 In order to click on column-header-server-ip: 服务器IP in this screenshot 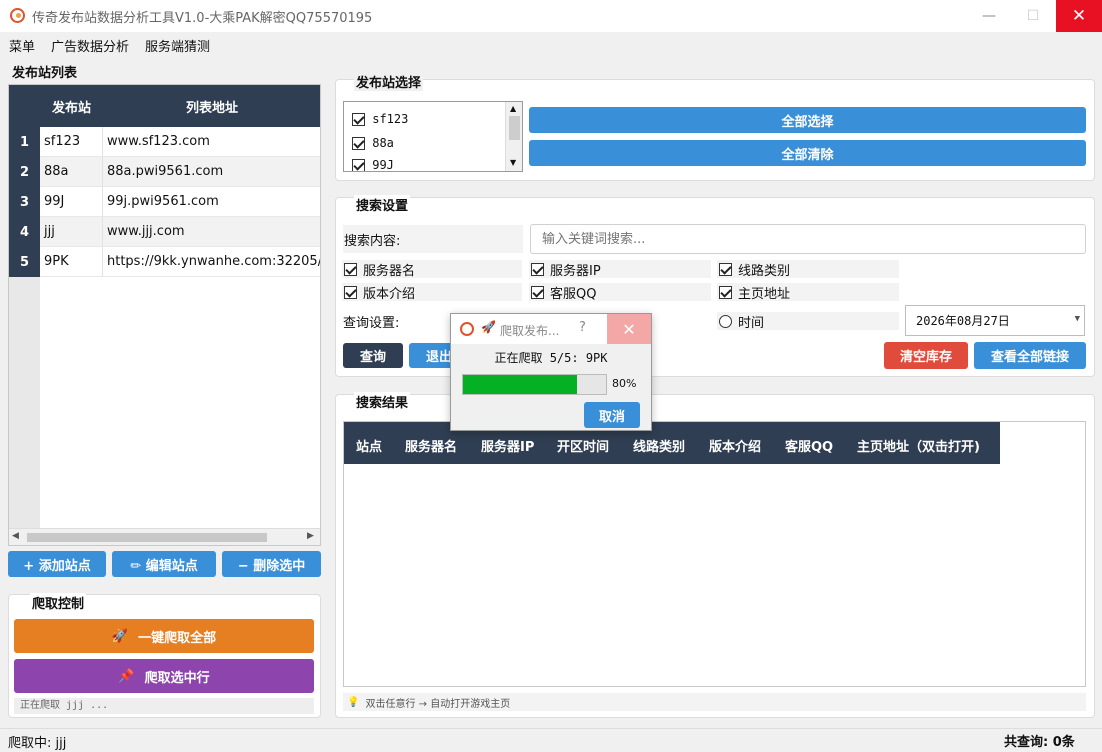, I will do `click(507, 445)`.